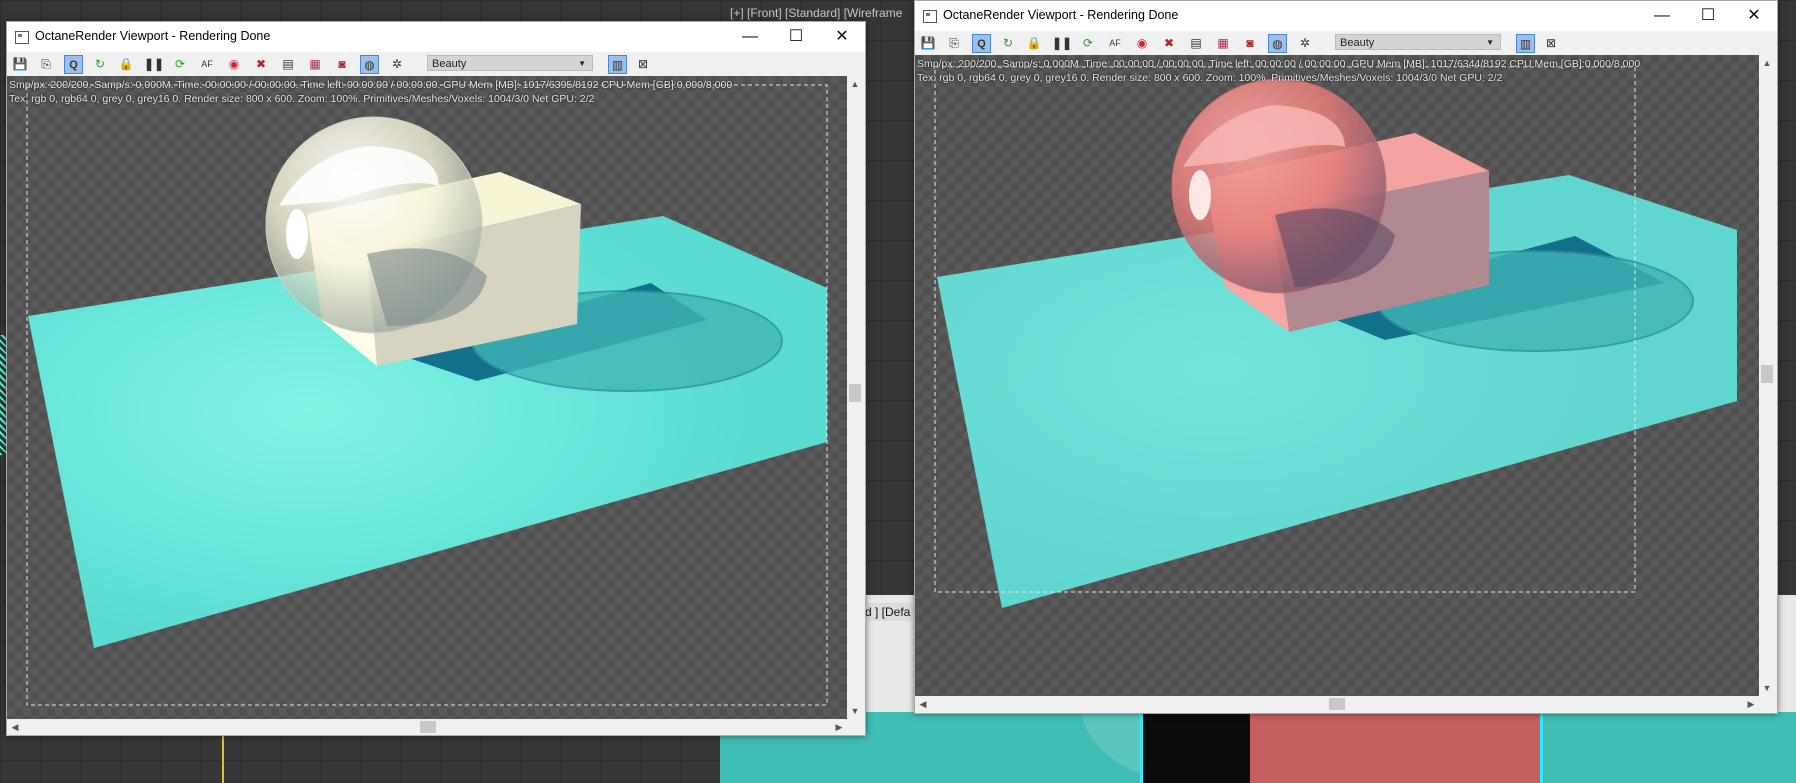 The height and width of the screenshot is (783, 1796). Describe the element at coordinates (1396, 747) in the screenshot. I see `red-face` at that location.